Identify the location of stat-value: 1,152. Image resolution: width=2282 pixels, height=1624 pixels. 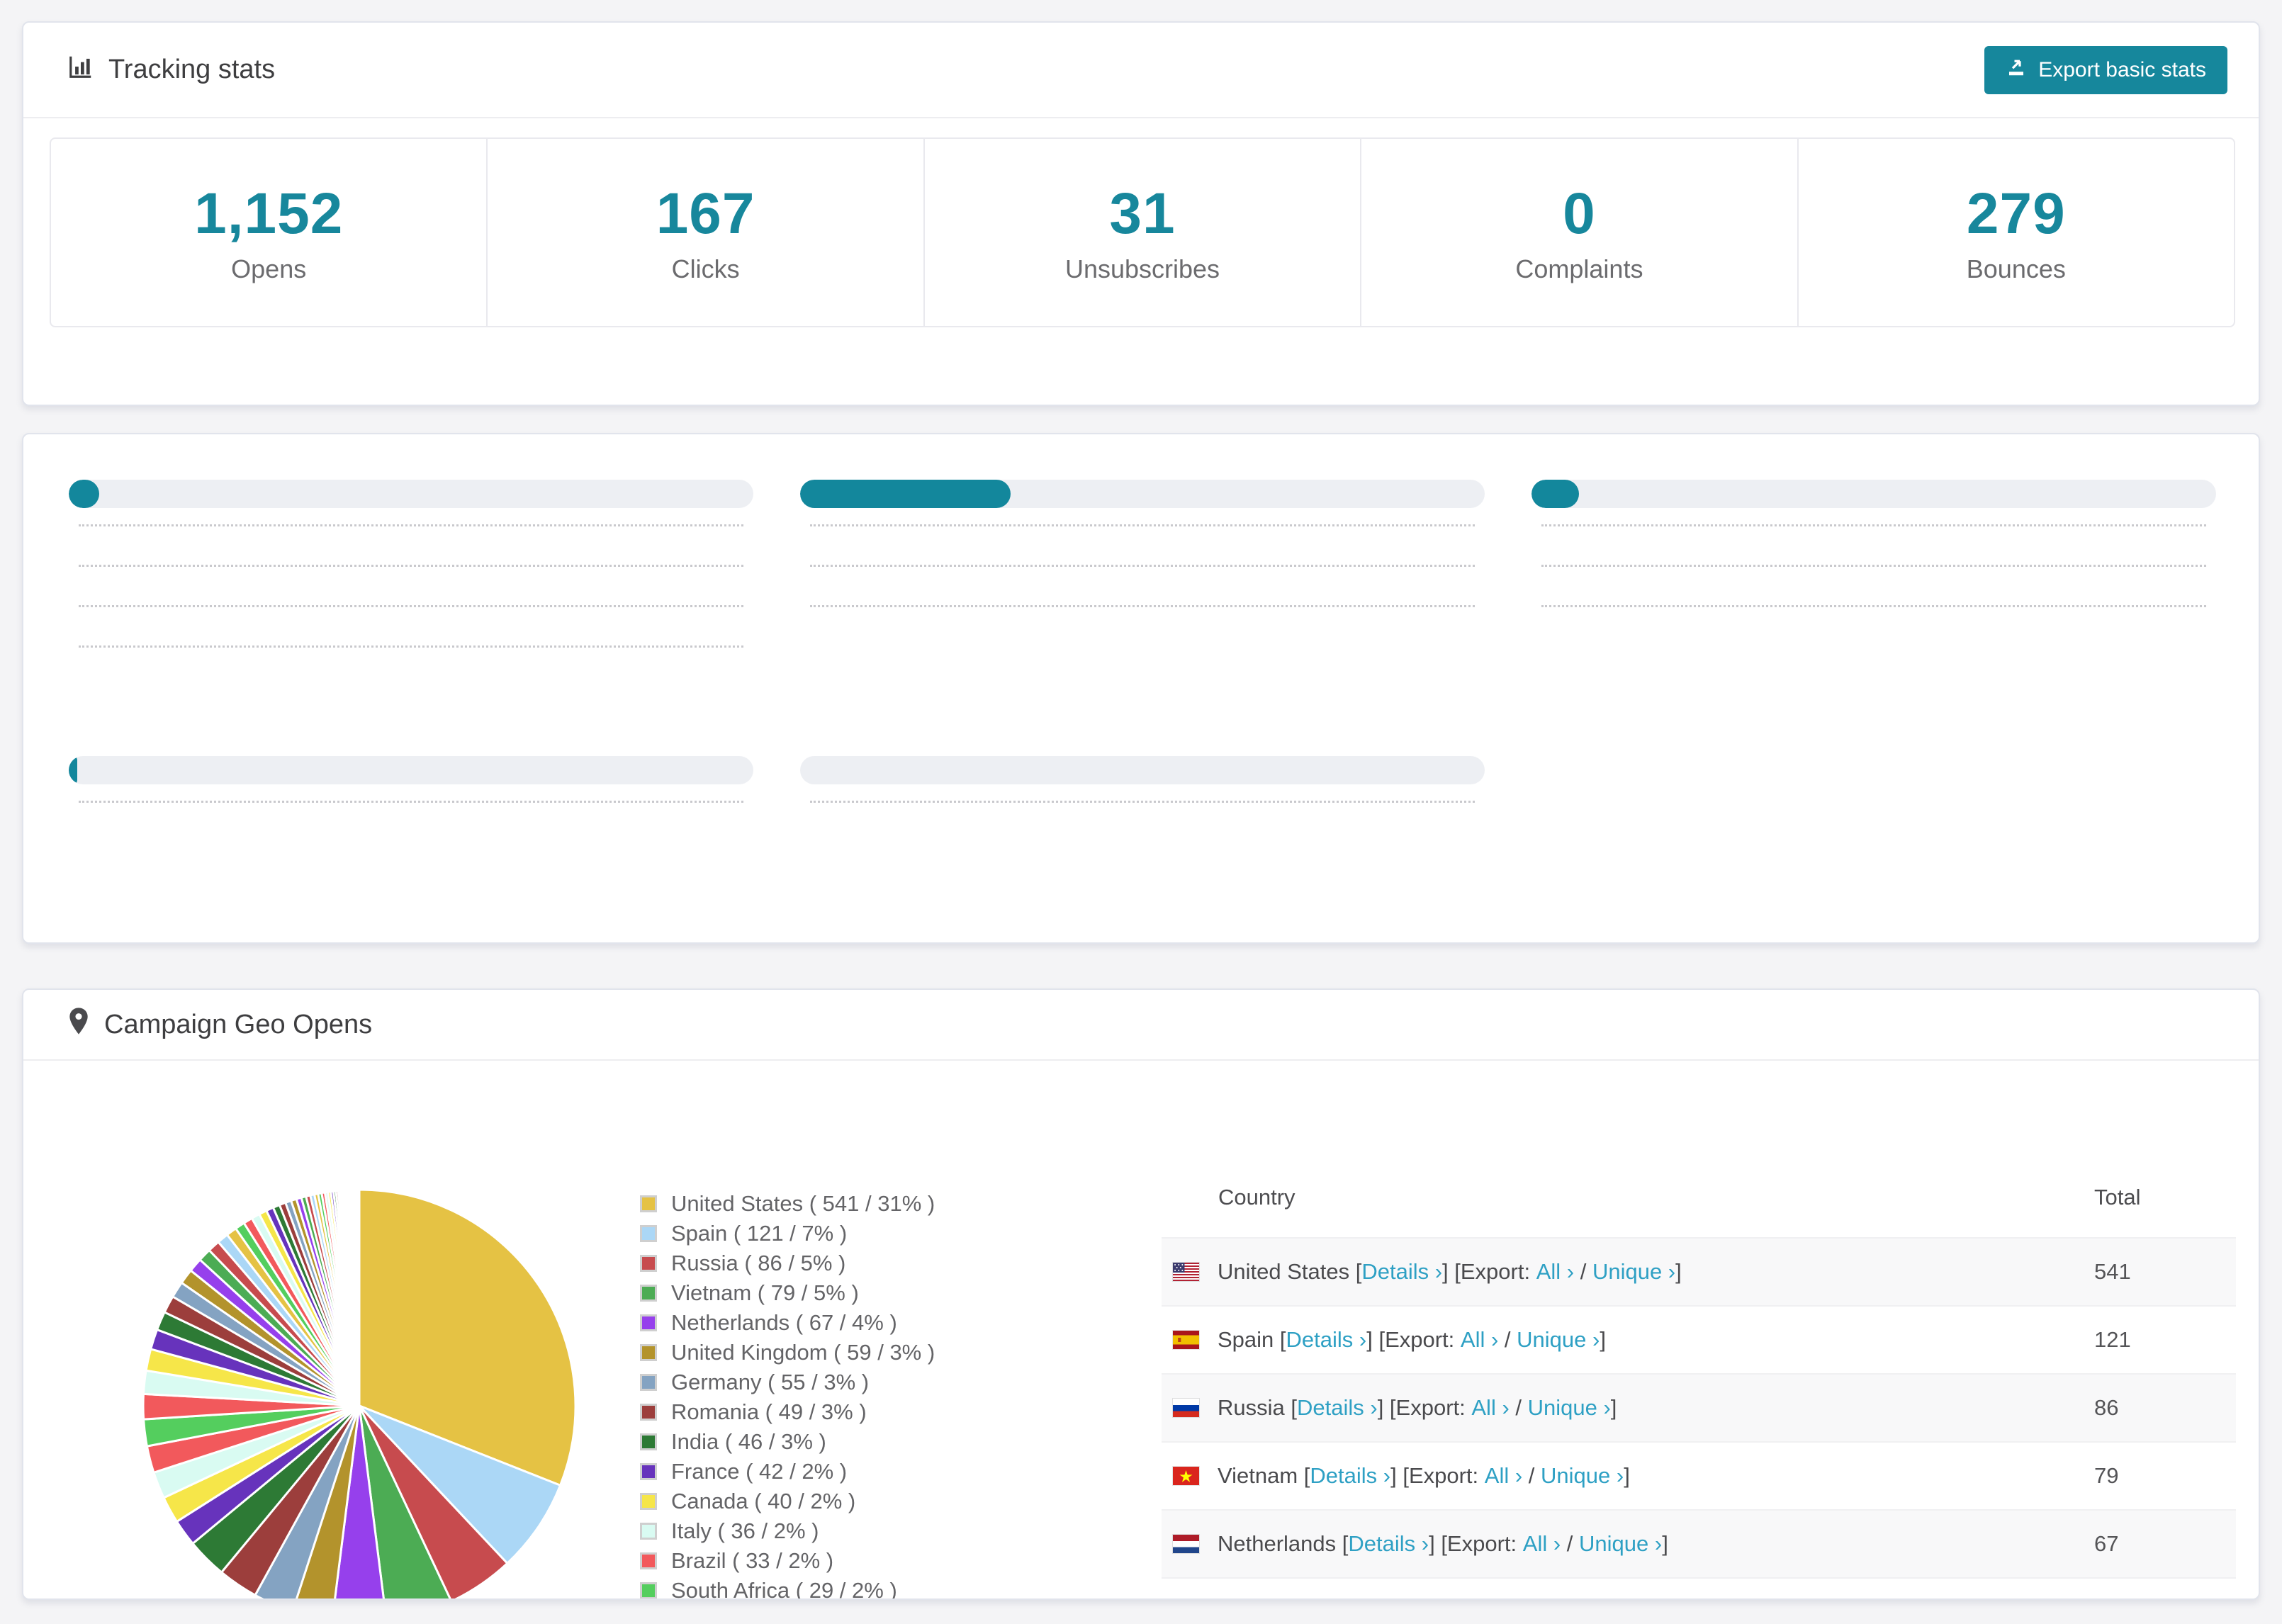
(269, 213).